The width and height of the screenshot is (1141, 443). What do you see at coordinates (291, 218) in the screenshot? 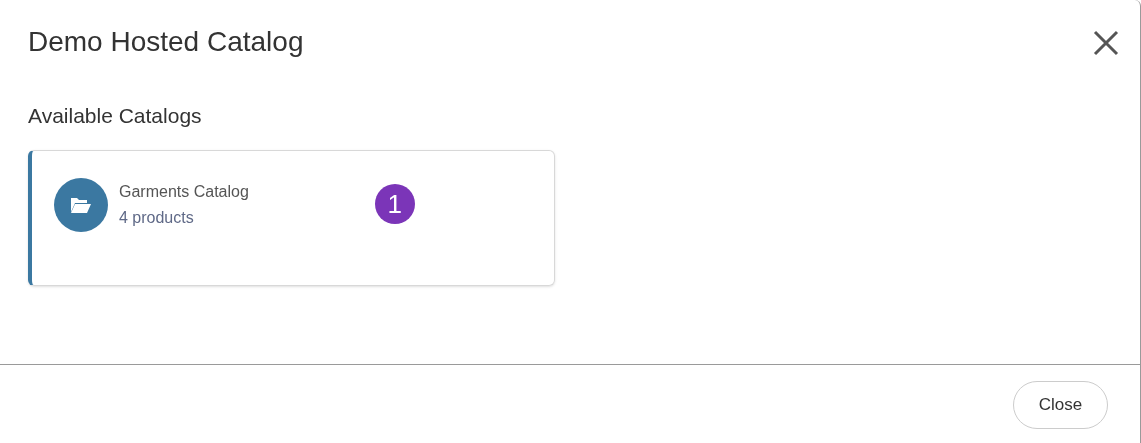
I see `catalog-card: Garments Catalog 4 products 1` at bounding box center [291, 218].